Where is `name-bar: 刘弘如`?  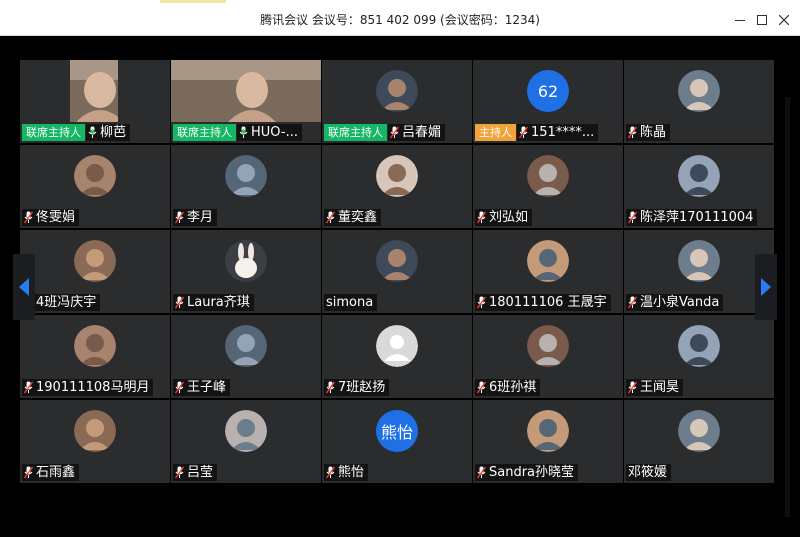
name-bar: 刘弘如 is located at coordinates (504, 217).